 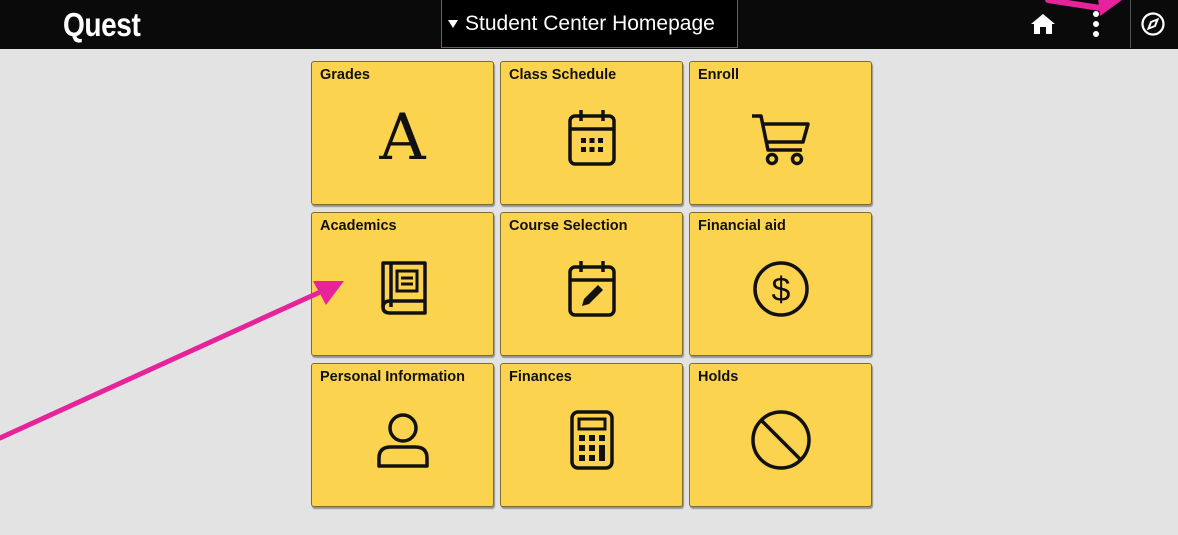 What do you see at coordinates (403, 440) in the screenshot?
I see `person-icon` at bounding box center [403, 440].